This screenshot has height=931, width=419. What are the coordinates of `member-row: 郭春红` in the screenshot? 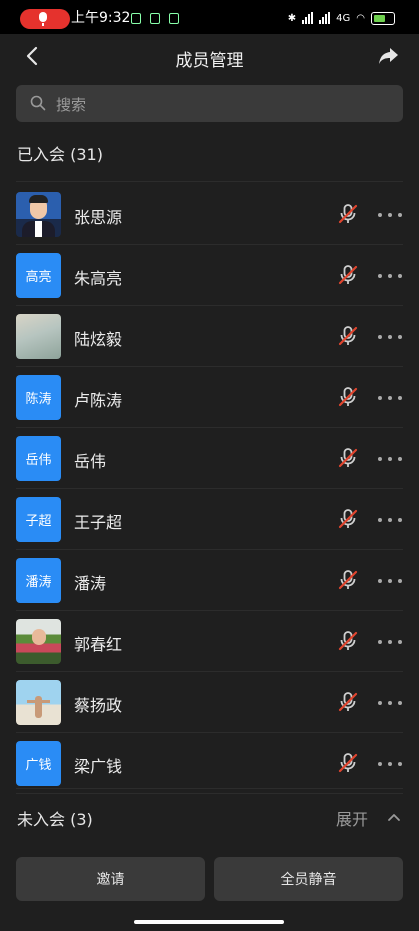 It's located at (209, 641).